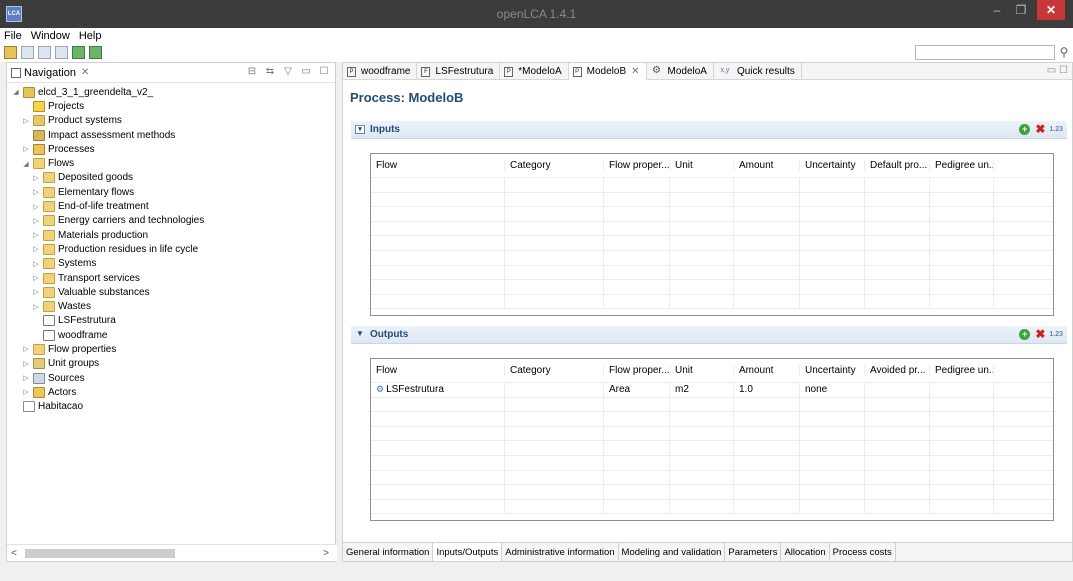  I want to click on tab-allocation: Allocation, so click(805, 552).